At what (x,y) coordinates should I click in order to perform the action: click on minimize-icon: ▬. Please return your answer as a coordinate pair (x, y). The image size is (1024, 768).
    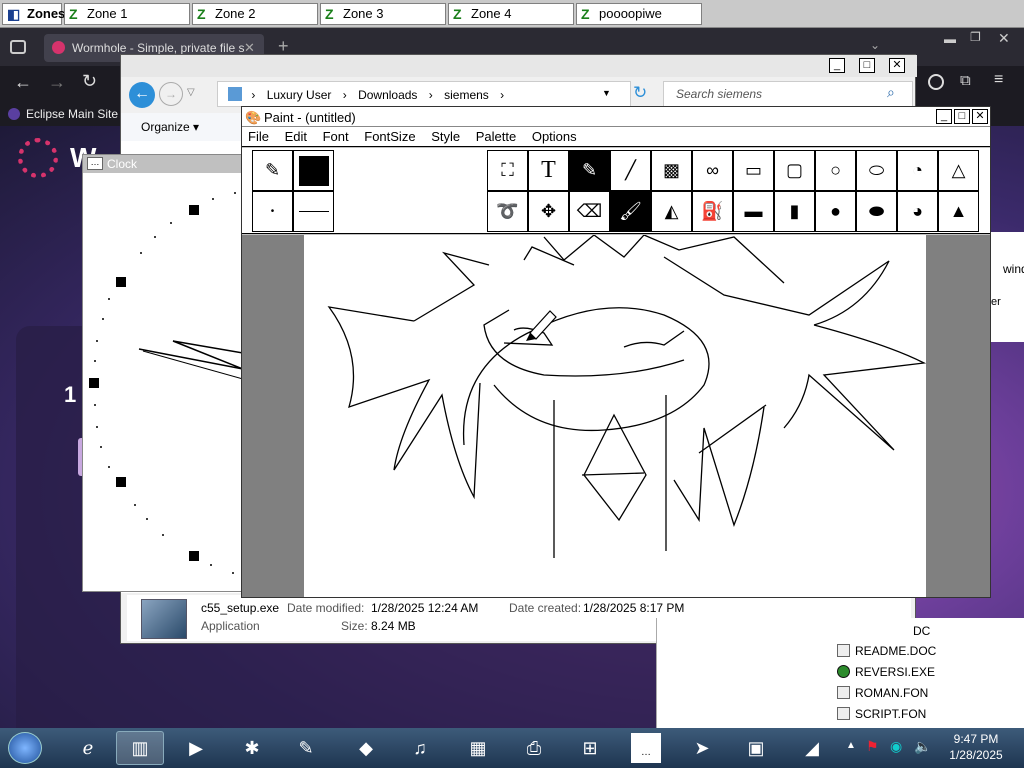
    Looking at the image, I should click on (950, 39).